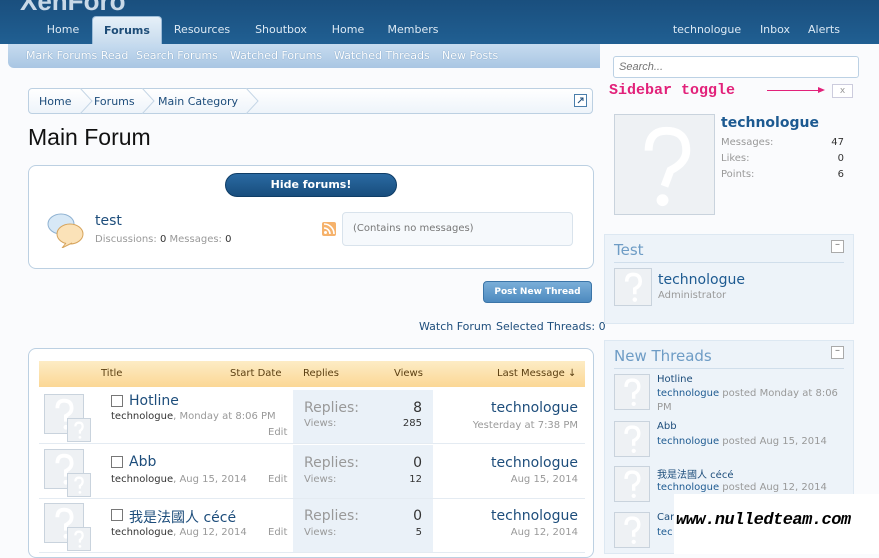 This screenshot has width=879, height=558. Describe the element at coordinates (348, 30) in the screenshot. I see `nav-tab-home-2: Home` at that location.